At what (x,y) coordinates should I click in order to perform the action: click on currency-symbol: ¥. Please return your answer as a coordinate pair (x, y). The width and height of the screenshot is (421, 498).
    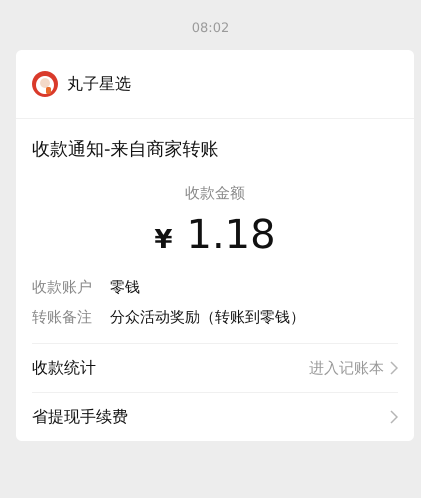
    Looking at the image, I should click on (163, 240).